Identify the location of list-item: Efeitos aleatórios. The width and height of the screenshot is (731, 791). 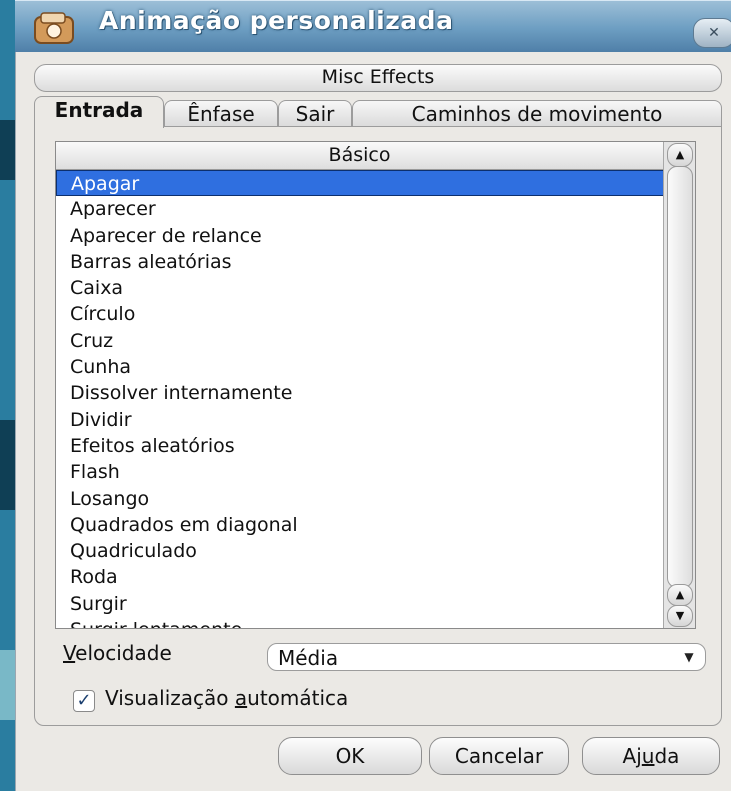
(360, 446).